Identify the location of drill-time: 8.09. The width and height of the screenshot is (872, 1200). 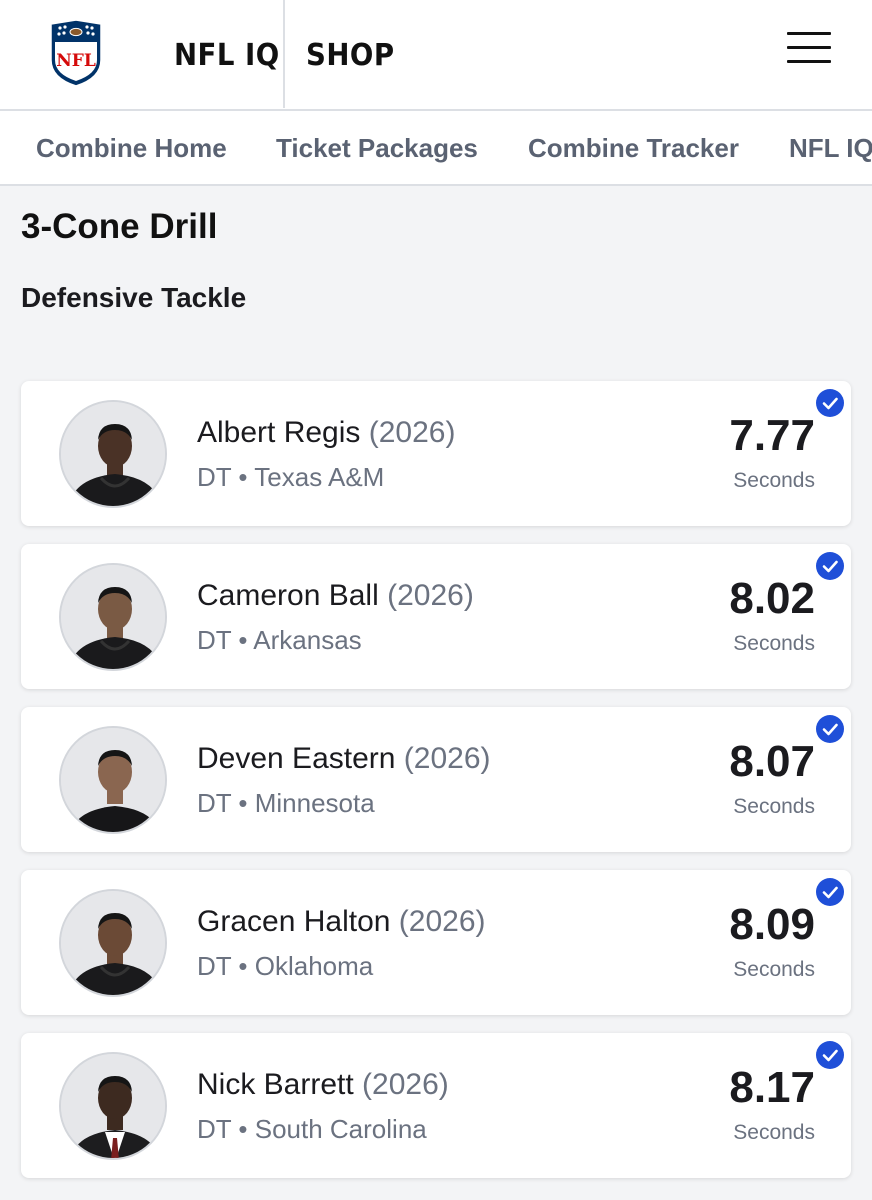
(772, 924).